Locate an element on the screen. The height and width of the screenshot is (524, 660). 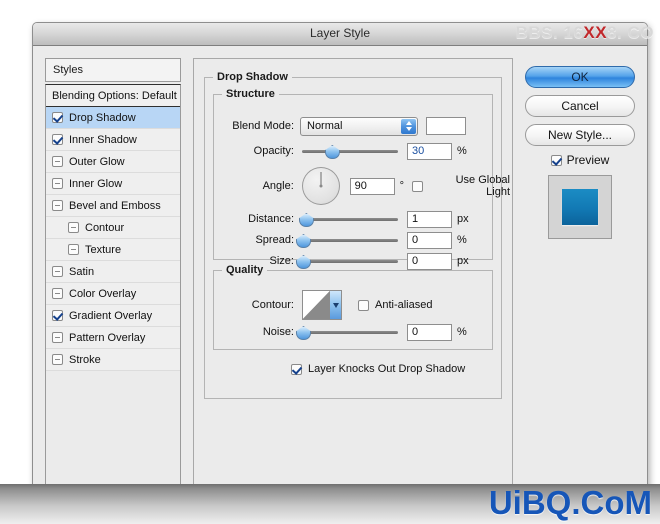
styles-item-inner-shadow: Inner Shadow is located at coordinates (113, 140).